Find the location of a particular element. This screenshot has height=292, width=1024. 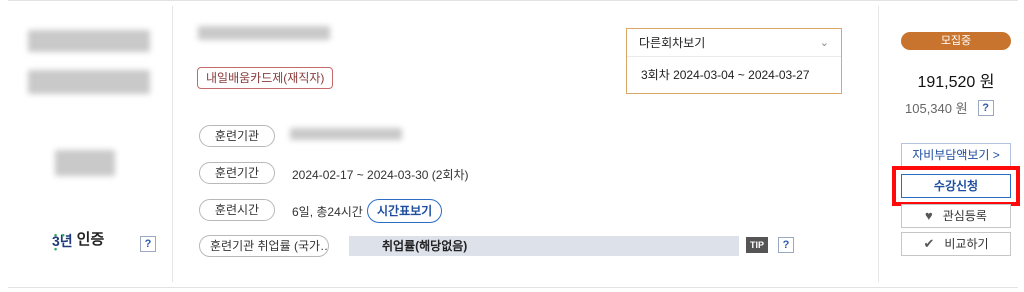

chevron-down-icon: ⌄ is located at coordinates (824, 43).